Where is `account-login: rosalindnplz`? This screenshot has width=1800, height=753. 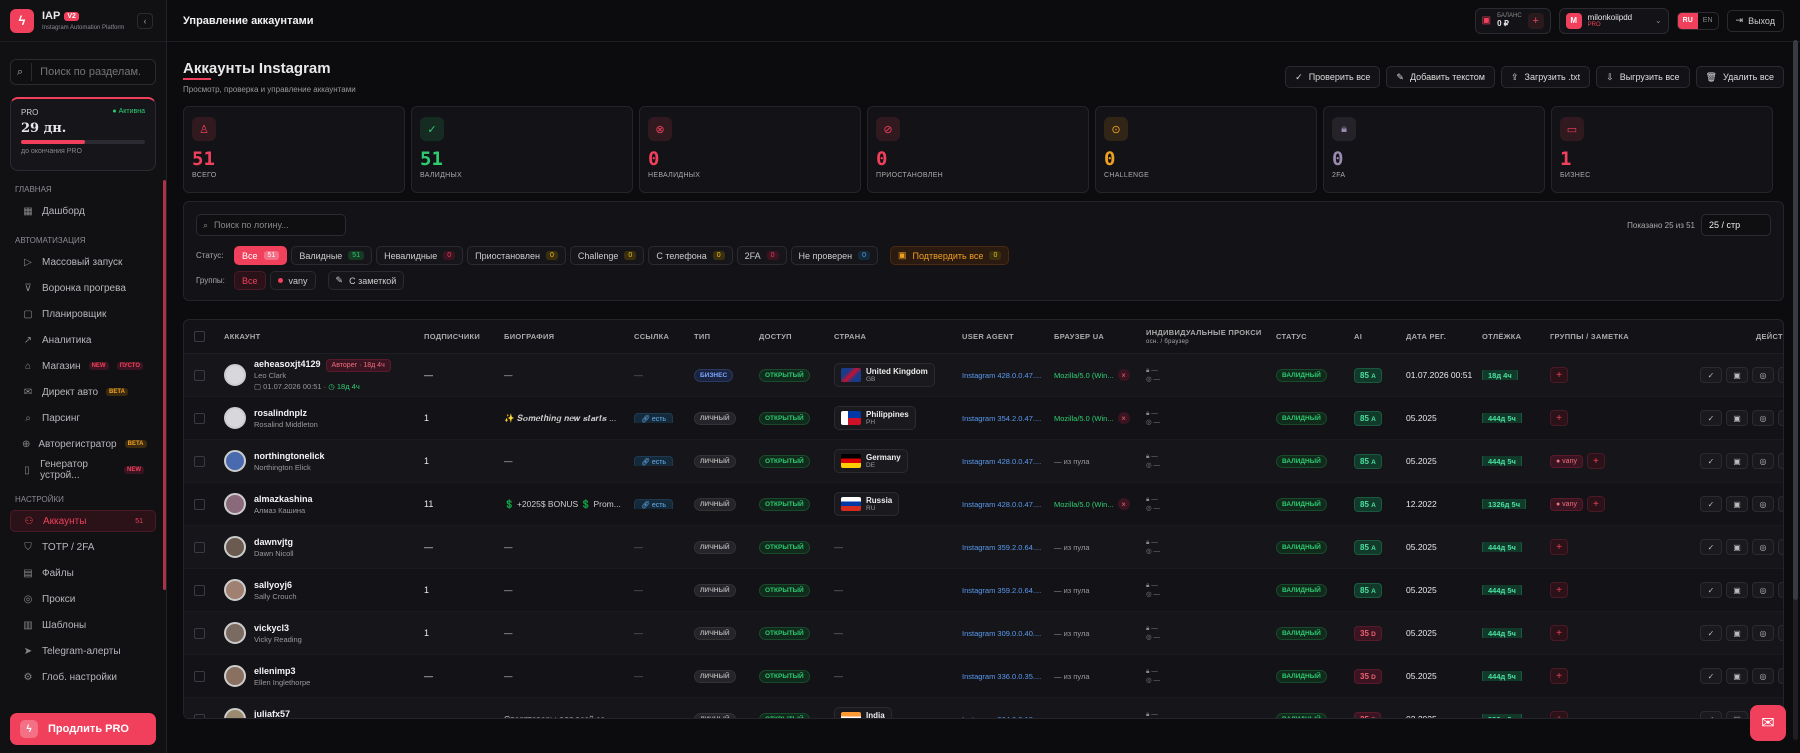
account-login: rosalindnplz is located at coordinates (280, 413).